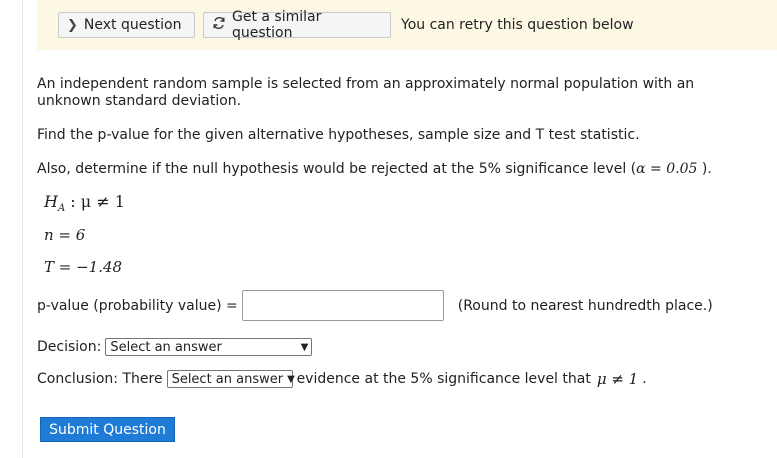  I want to click on similar-question-label: Get a similar question, so click(277, 25).